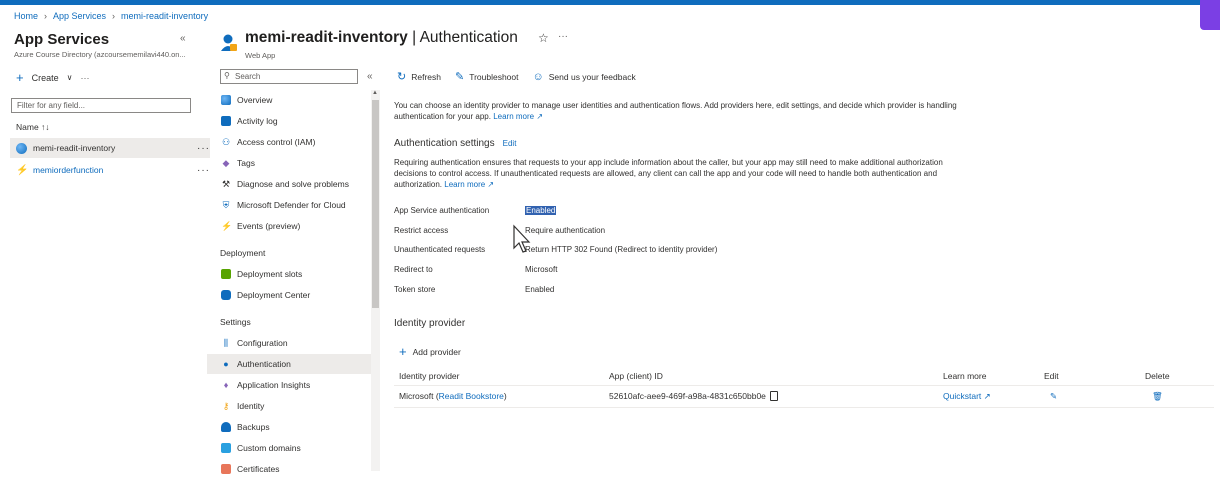  What do you see at coordinates (459, 77) in the screenshot?
I see `wrench-icon: ✎` at bounding box center [459, 77].